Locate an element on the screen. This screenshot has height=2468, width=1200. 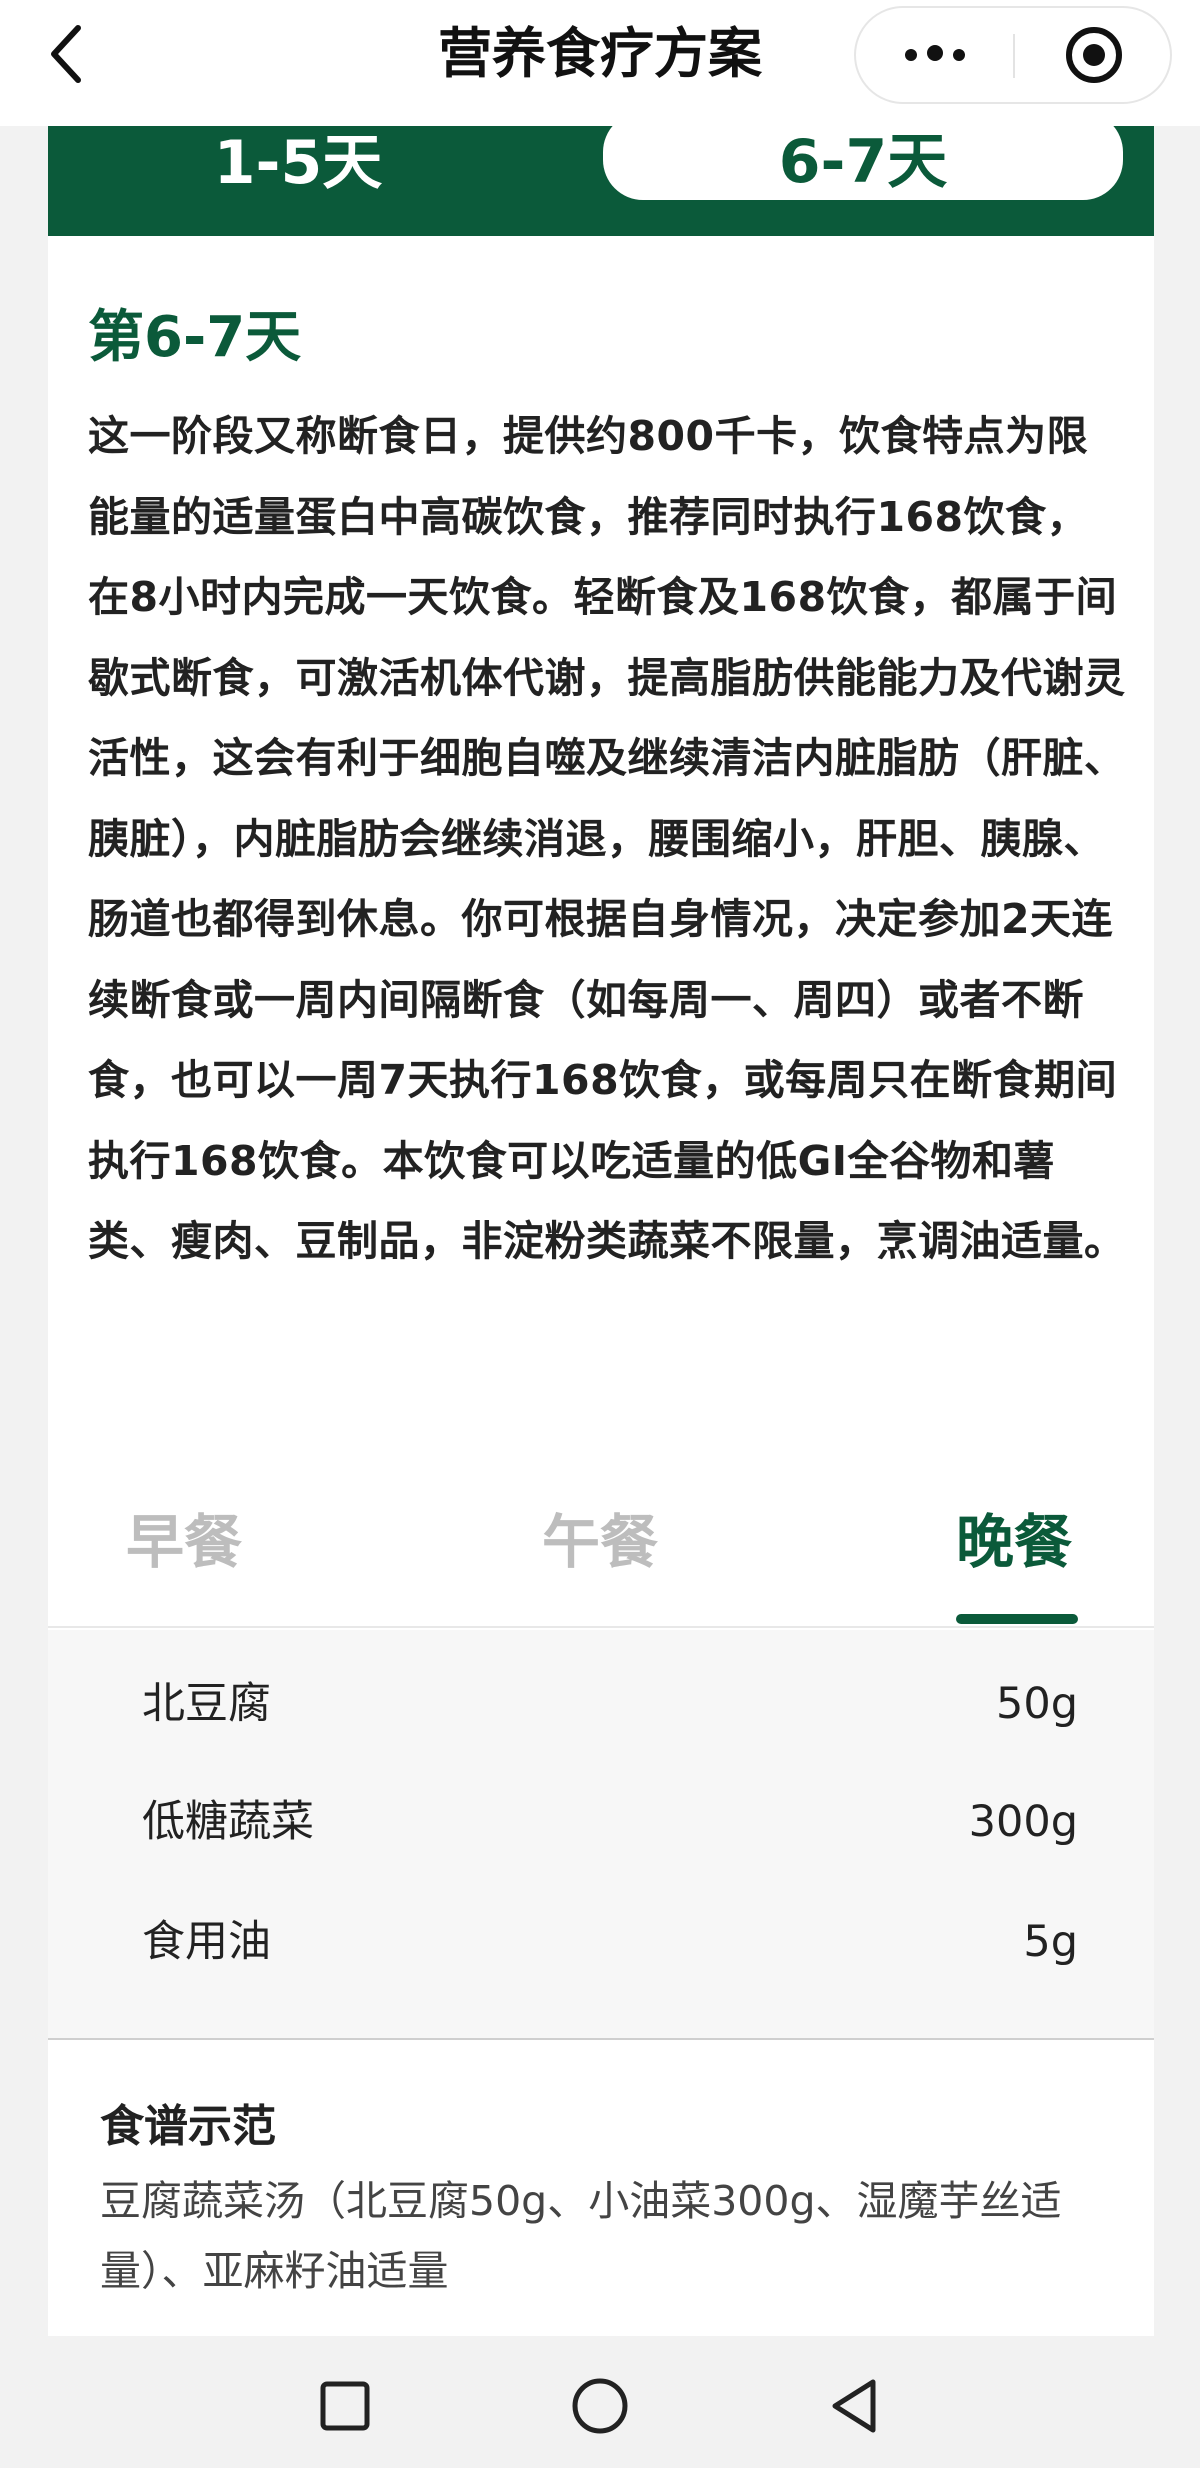
recipe-text: 豆腐蔬菜汤（北豆腐50g、小油菜300g、湿魔芋丝适量）、亚麻籽油适量 is located at coordinates (581, 2236).